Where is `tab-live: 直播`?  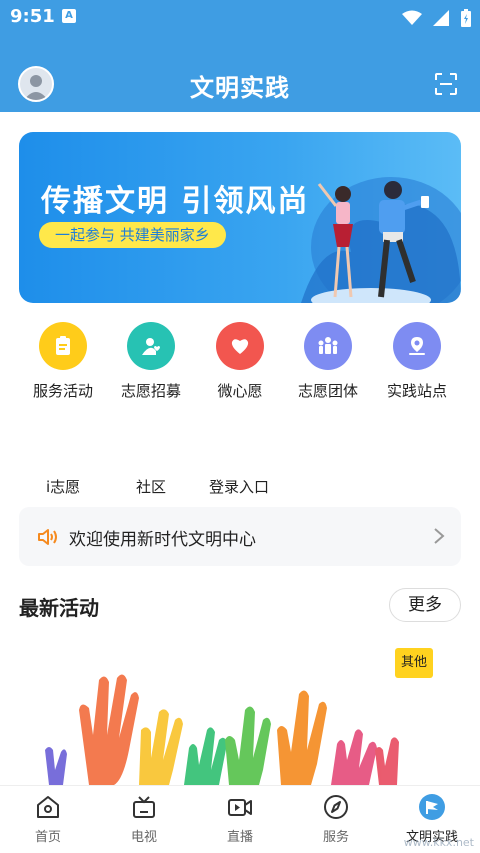 tab-live: 直播 is located at coordinates (240, 819).